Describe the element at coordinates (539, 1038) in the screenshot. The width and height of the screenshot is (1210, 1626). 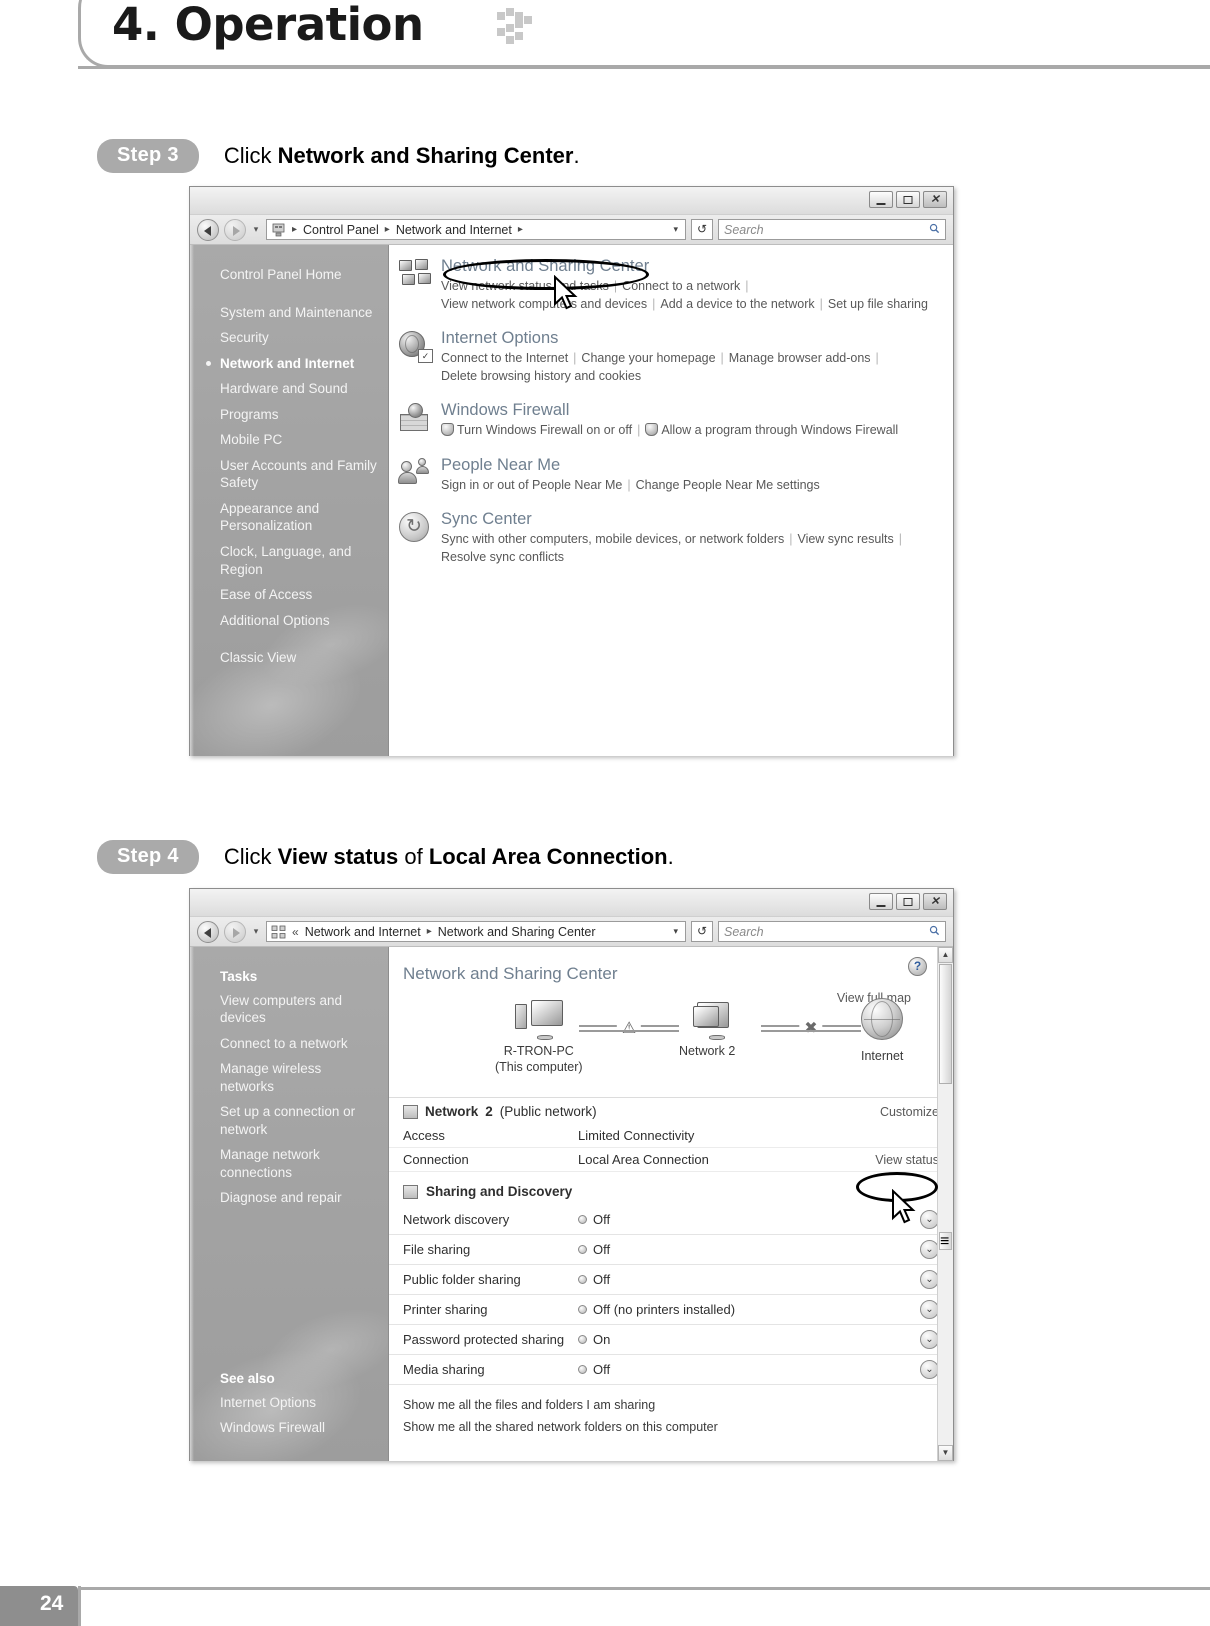
I see `map-node-this-computer: R-TRON-PC (This computer)` at that location.